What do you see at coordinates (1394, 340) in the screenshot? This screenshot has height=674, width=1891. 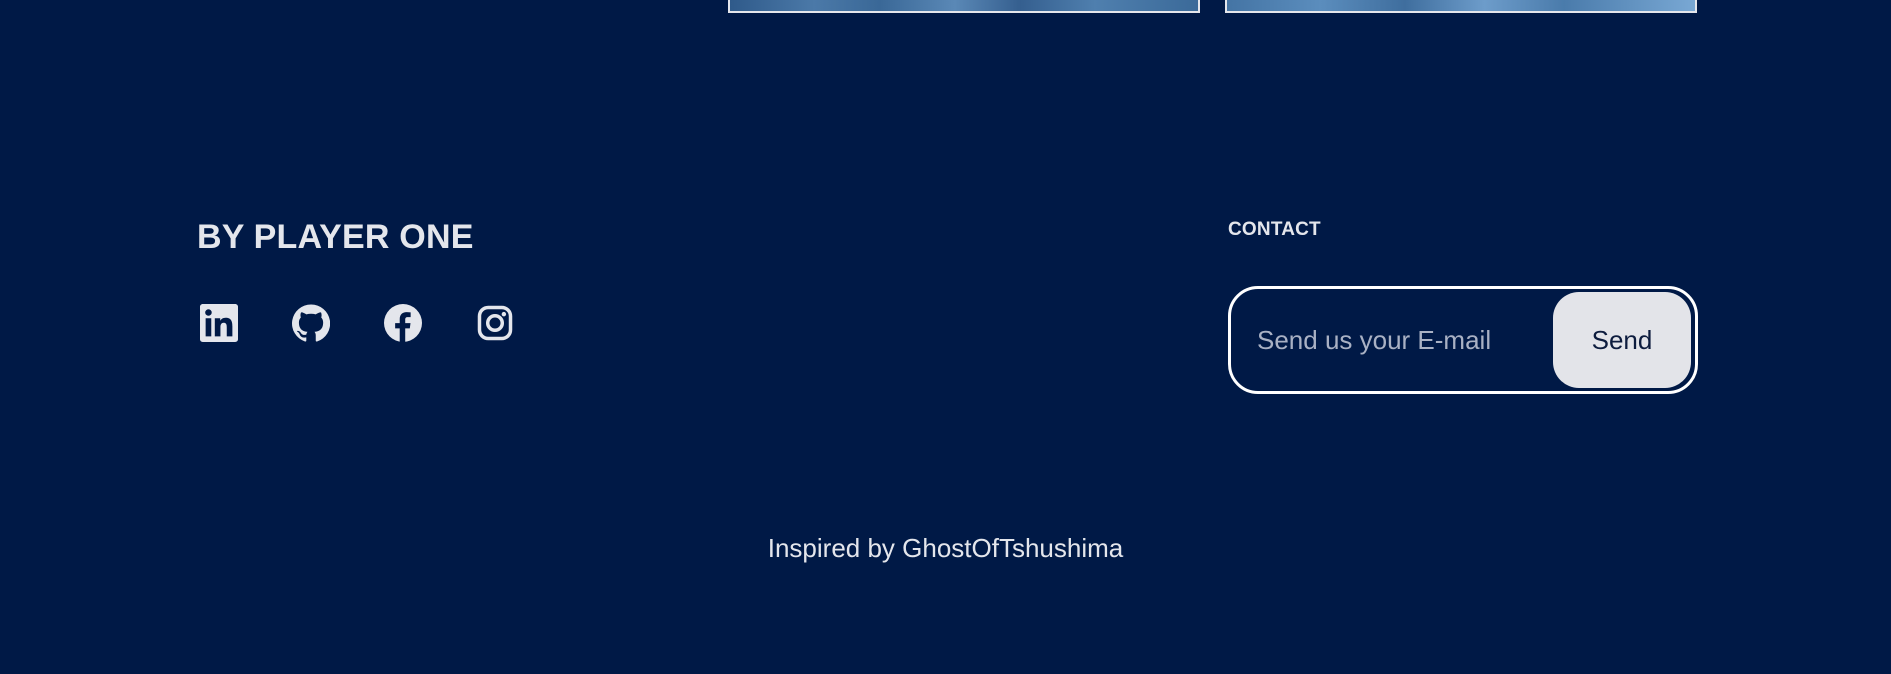 I see `email-input` at bounding box center [1394, 340].